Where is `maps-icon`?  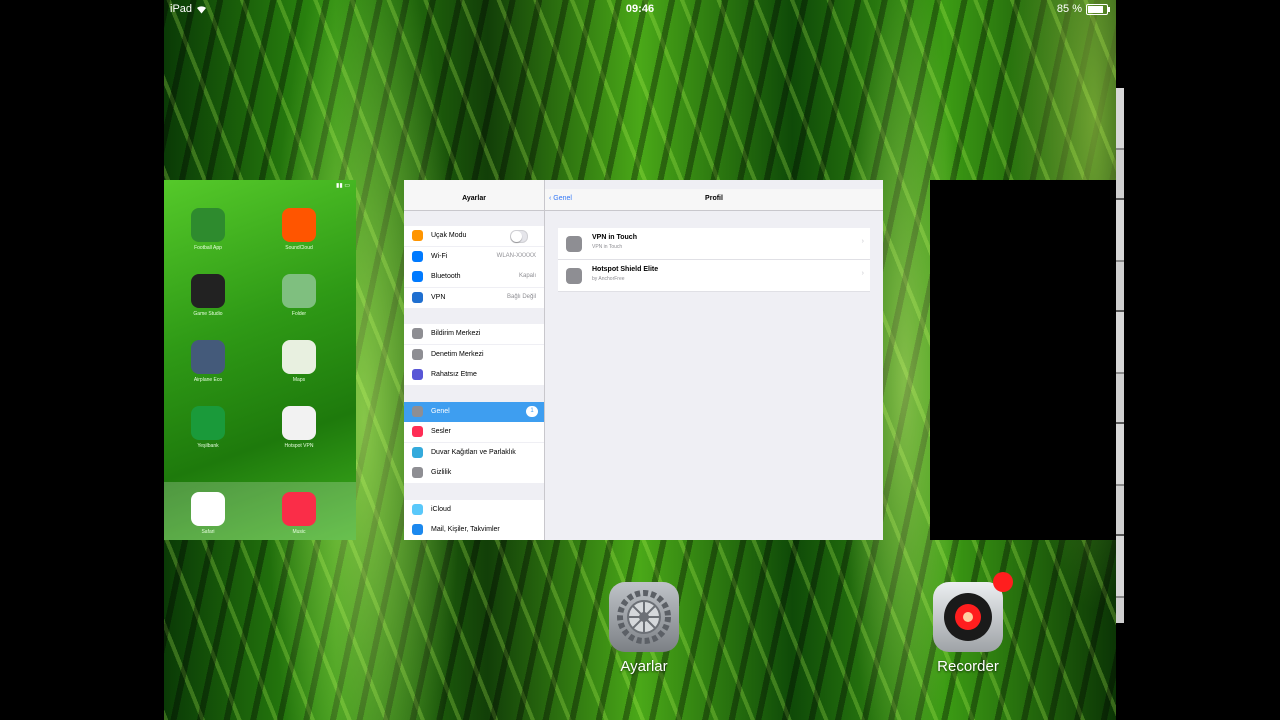 maps-icon is located at coordinates (299, 357).